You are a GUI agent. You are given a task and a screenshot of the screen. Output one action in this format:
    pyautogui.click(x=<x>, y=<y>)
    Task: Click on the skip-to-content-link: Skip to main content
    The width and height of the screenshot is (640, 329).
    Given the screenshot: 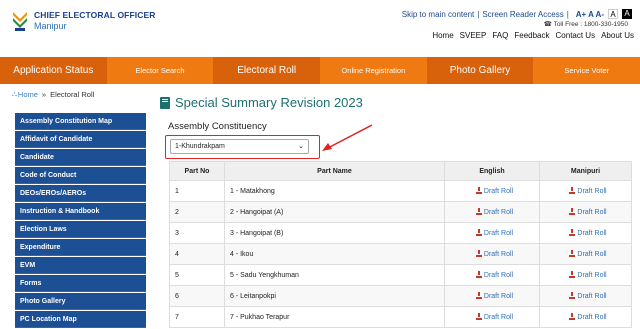 What is the action you would take?
    pyautogui.click(x=438, y=14)
    